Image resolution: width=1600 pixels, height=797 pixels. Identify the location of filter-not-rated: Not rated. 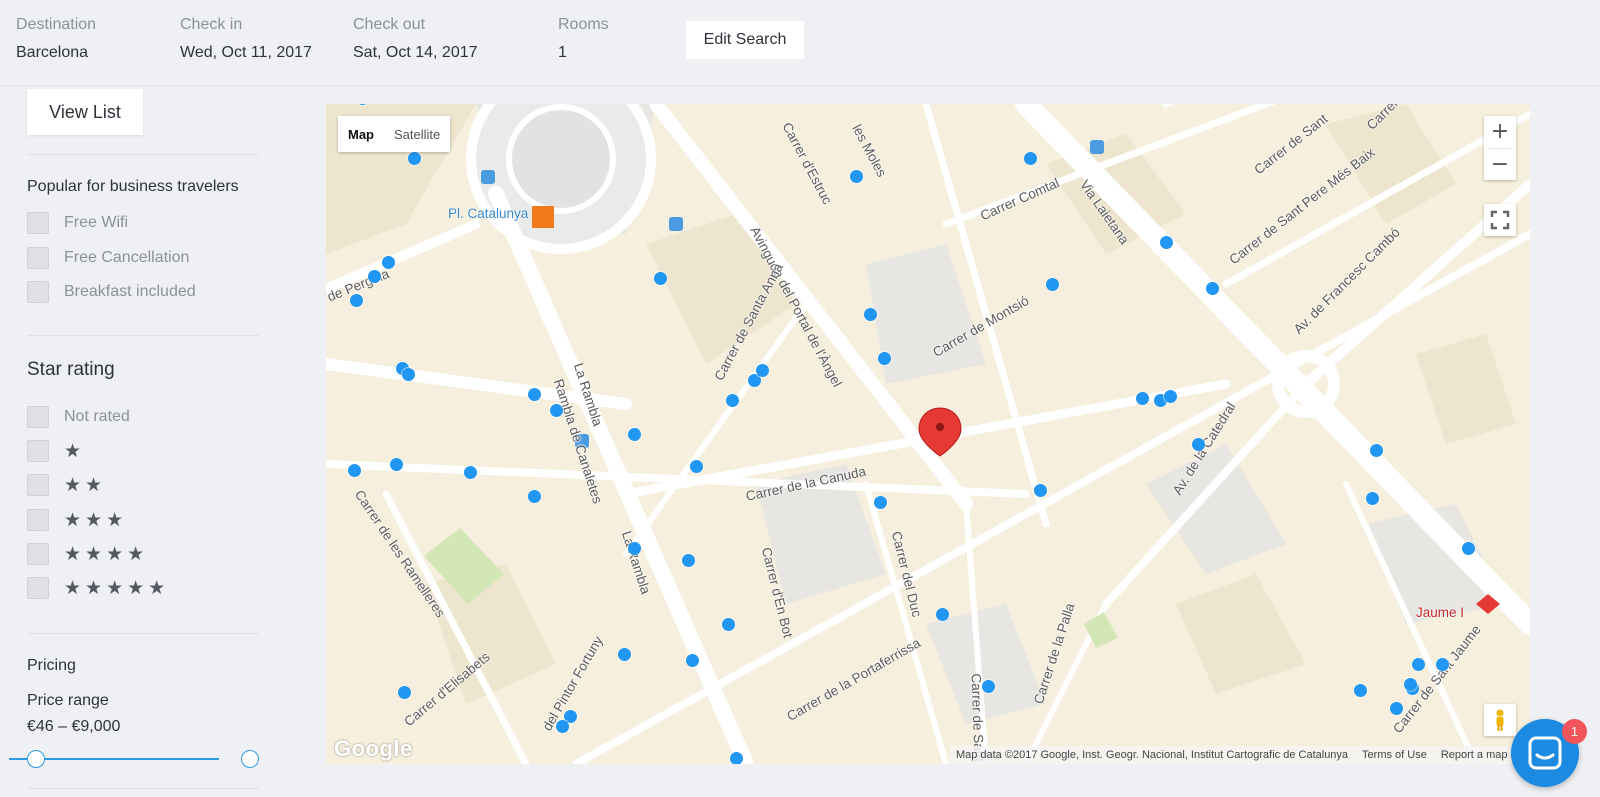
(78, 417).